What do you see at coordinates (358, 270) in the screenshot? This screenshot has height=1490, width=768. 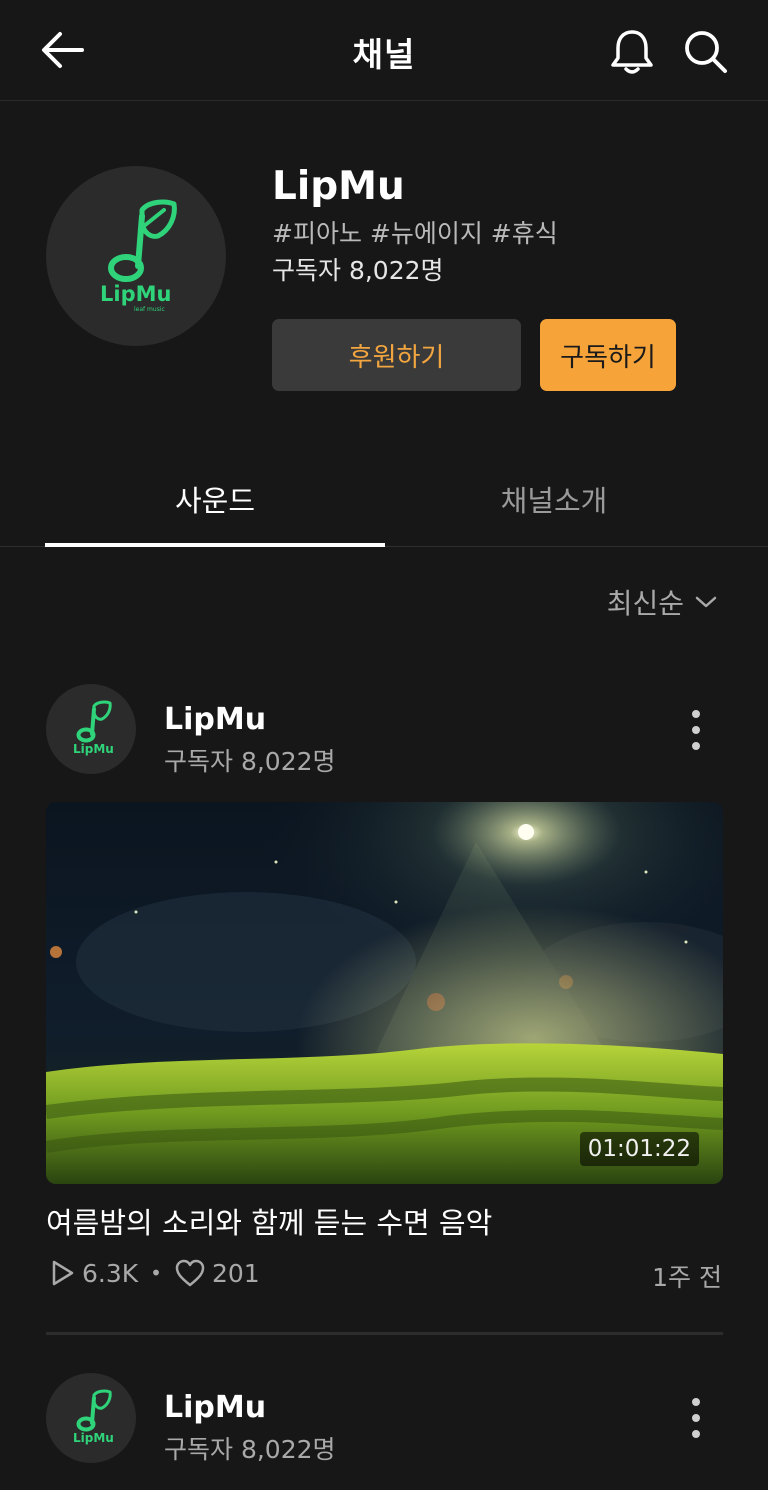 I see `subscriber-count: 구독자 8,022명` at bounding box center [358, 270].